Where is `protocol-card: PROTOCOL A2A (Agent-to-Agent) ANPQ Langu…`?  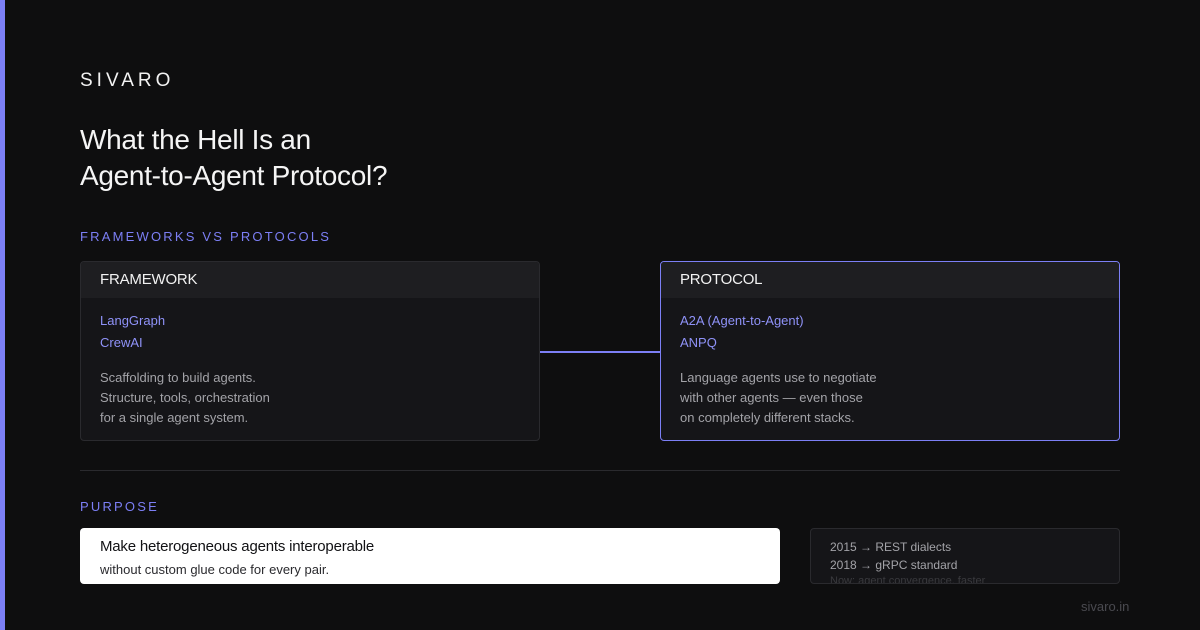 protocol-card: PROTOCOL A2A (Agent-to-Agent) ANPQ Langu… is located at coordinates (890, 351).